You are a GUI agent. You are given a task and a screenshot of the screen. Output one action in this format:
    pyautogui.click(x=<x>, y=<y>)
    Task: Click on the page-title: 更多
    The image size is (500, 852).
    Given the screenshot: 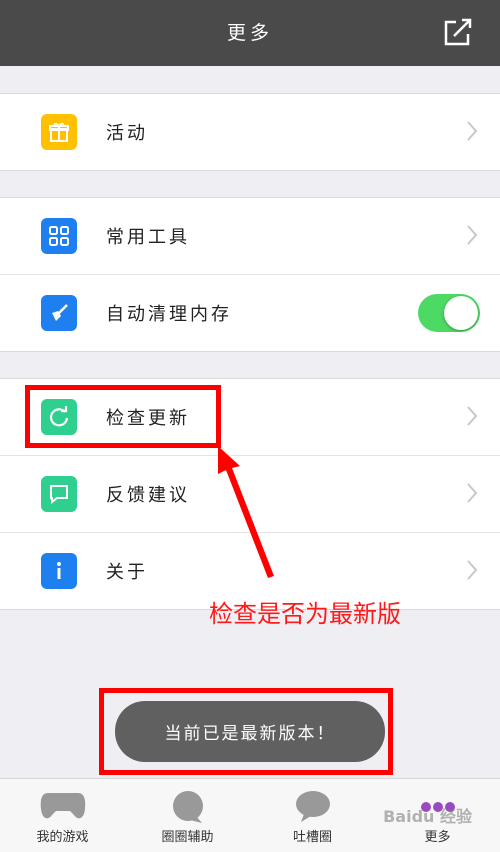 What is the action you would take?
    pyautogui.click(x=249, y=33)
    